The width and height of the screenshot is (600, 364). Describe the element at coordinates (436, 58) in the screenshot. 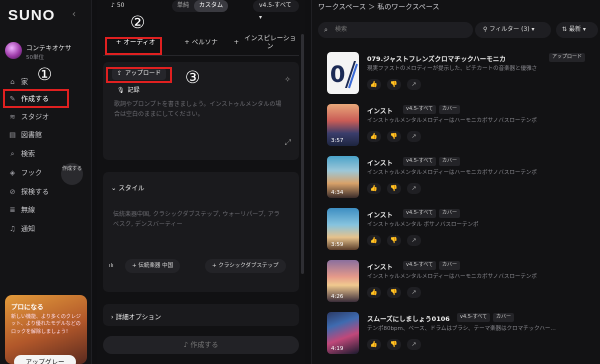

I see `song-title: 079.ジャストフレンズクロマチックハーモニカ` at that location.